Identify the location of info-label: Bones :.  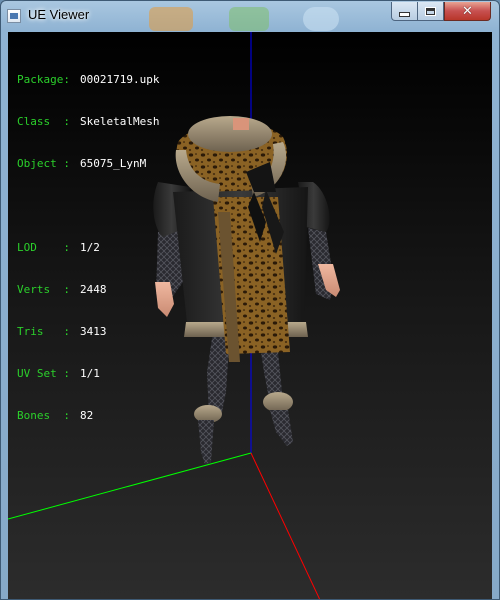
(43, 415).